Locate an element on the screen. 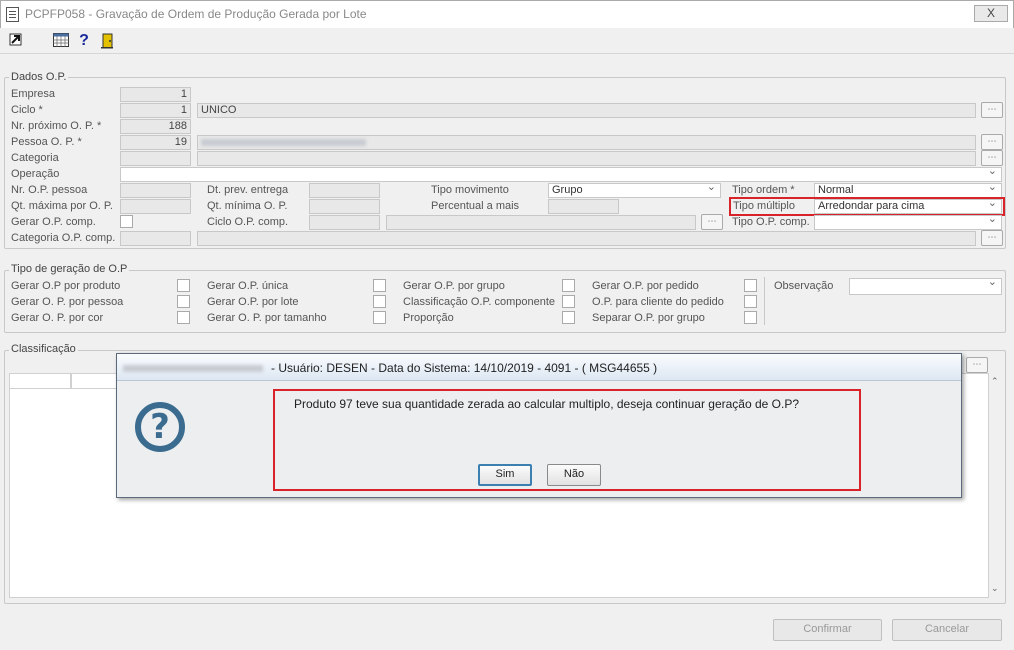 This screenshot has width=1014, height=650. ciclo-lookup-button: ⋯ is located at coordinates (992, 110).